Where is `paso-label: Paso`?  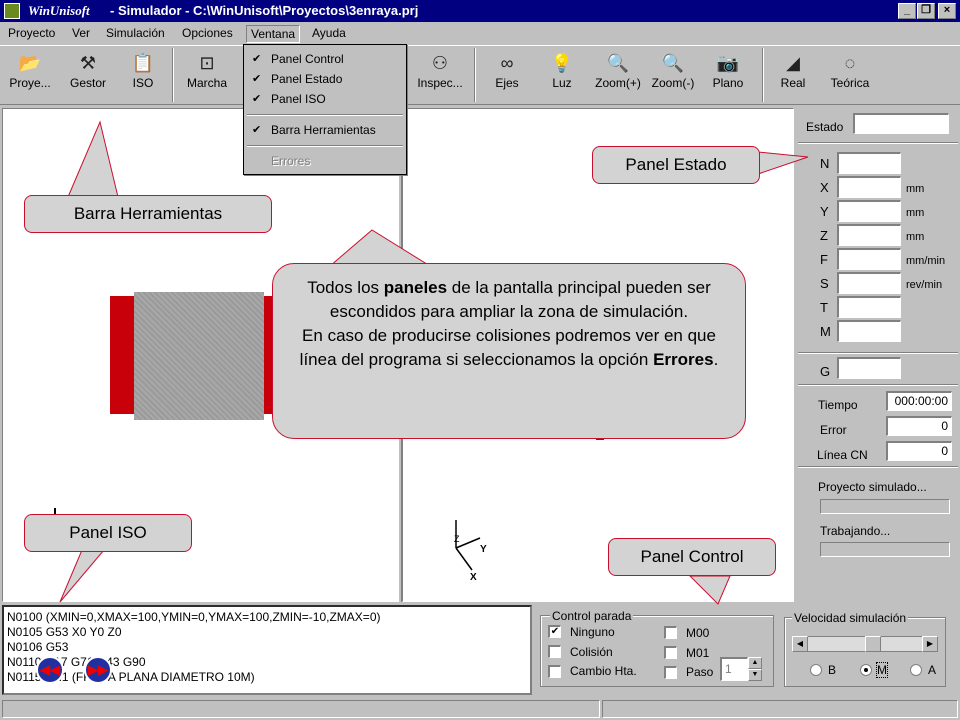
paso-label: Paso is located at coordinates (700, 672).